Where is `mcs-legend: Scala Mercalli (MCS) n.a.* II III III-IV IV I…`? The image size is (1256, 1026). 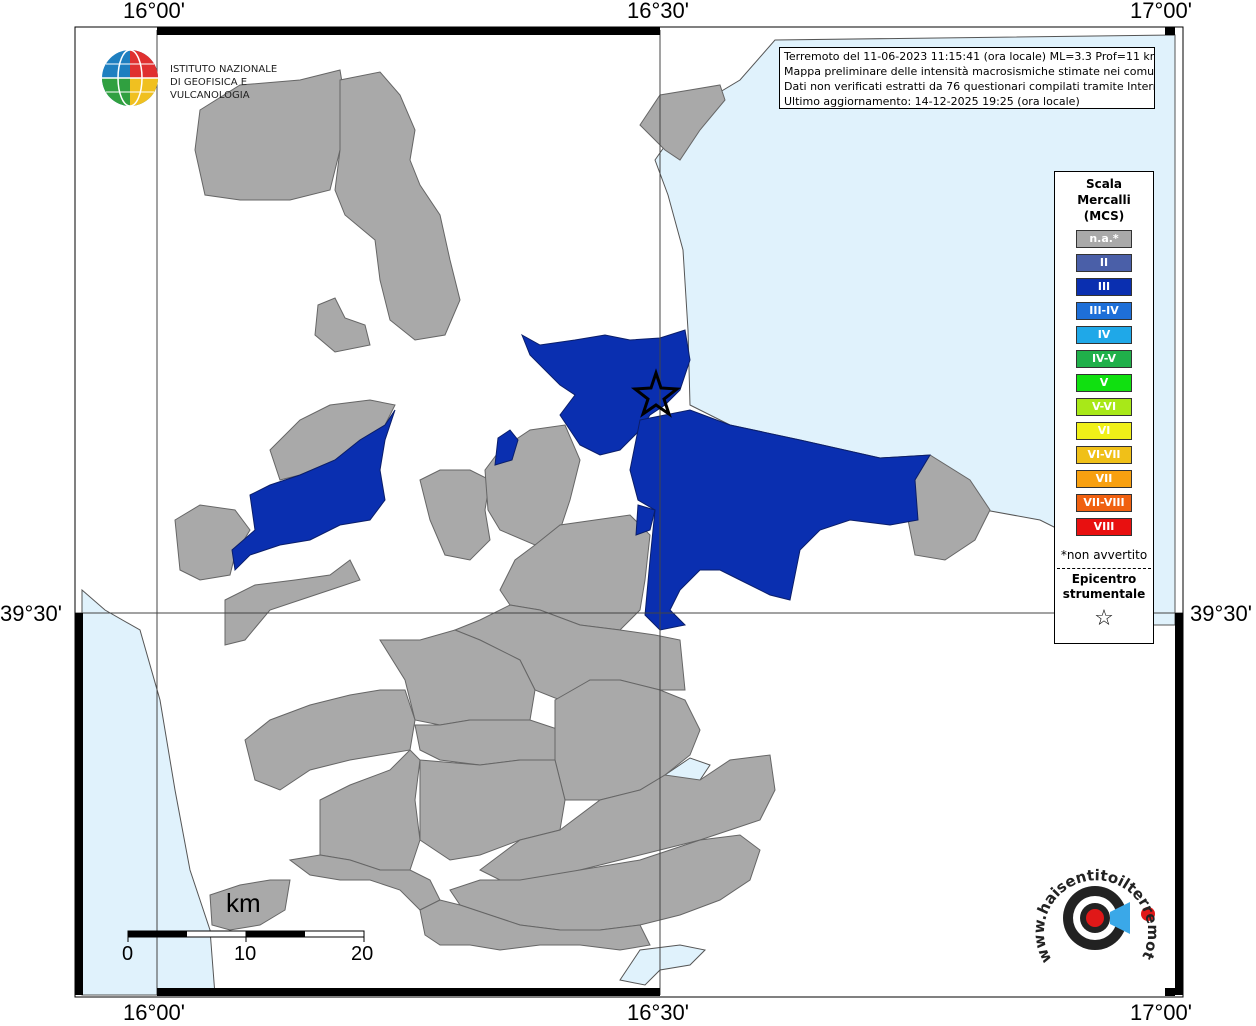
mcs-legend: Scala Mercalli (MCS) n.a.* II III III-IV IV I… is located at coordinates (1104, 407).